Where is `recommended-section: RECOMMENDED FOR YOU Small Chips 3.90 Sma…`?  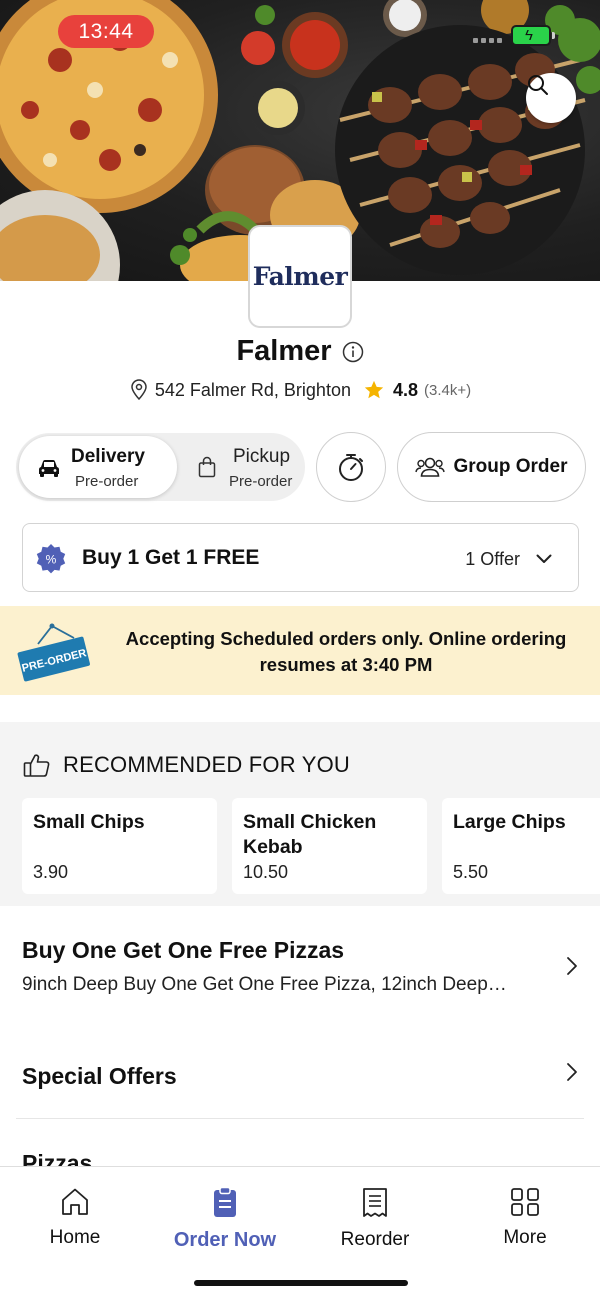
recommended-section: RECOMMENDED FOR YOU Small Chips 3.90 Sma… is located at coordinates (300, 814).